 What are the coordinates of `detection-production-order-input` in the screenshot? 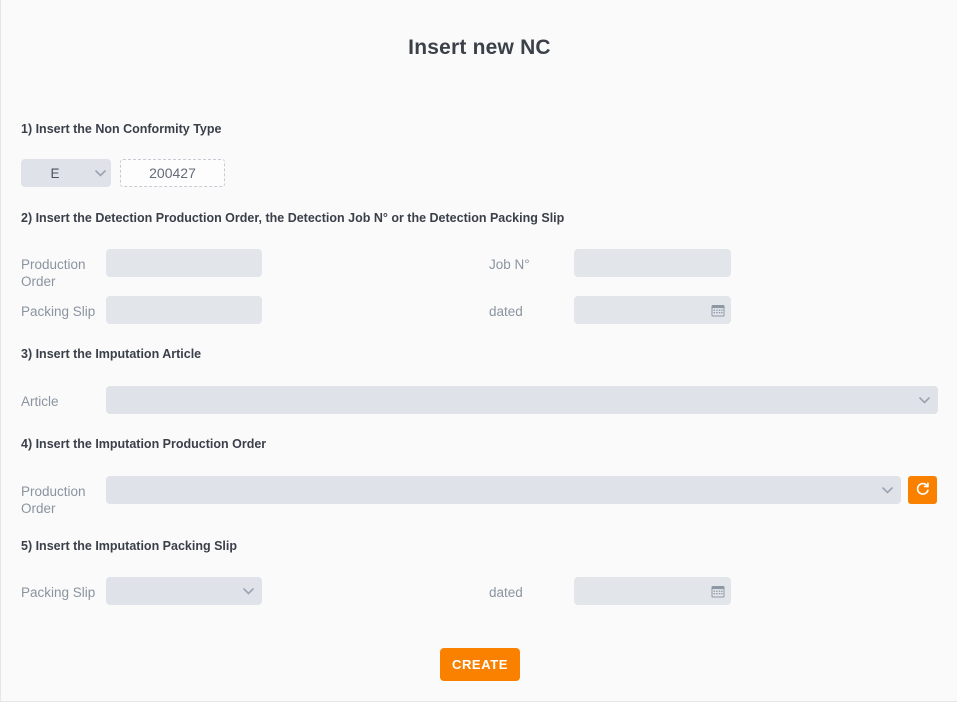 It's located at (184, 263).